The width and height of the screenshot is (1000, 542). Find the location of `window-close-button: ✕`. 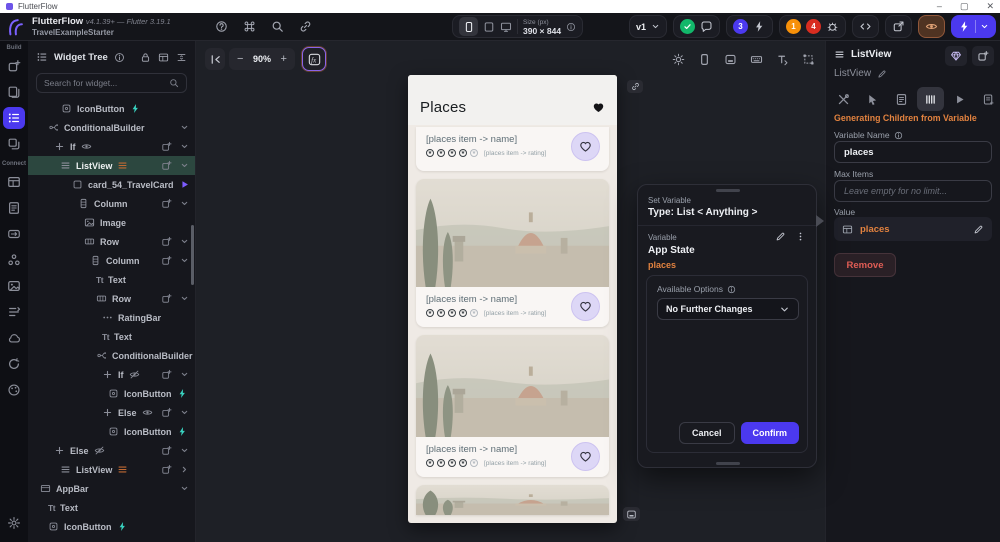

window-close-button: ✕ is located at coordinates (990, 6).